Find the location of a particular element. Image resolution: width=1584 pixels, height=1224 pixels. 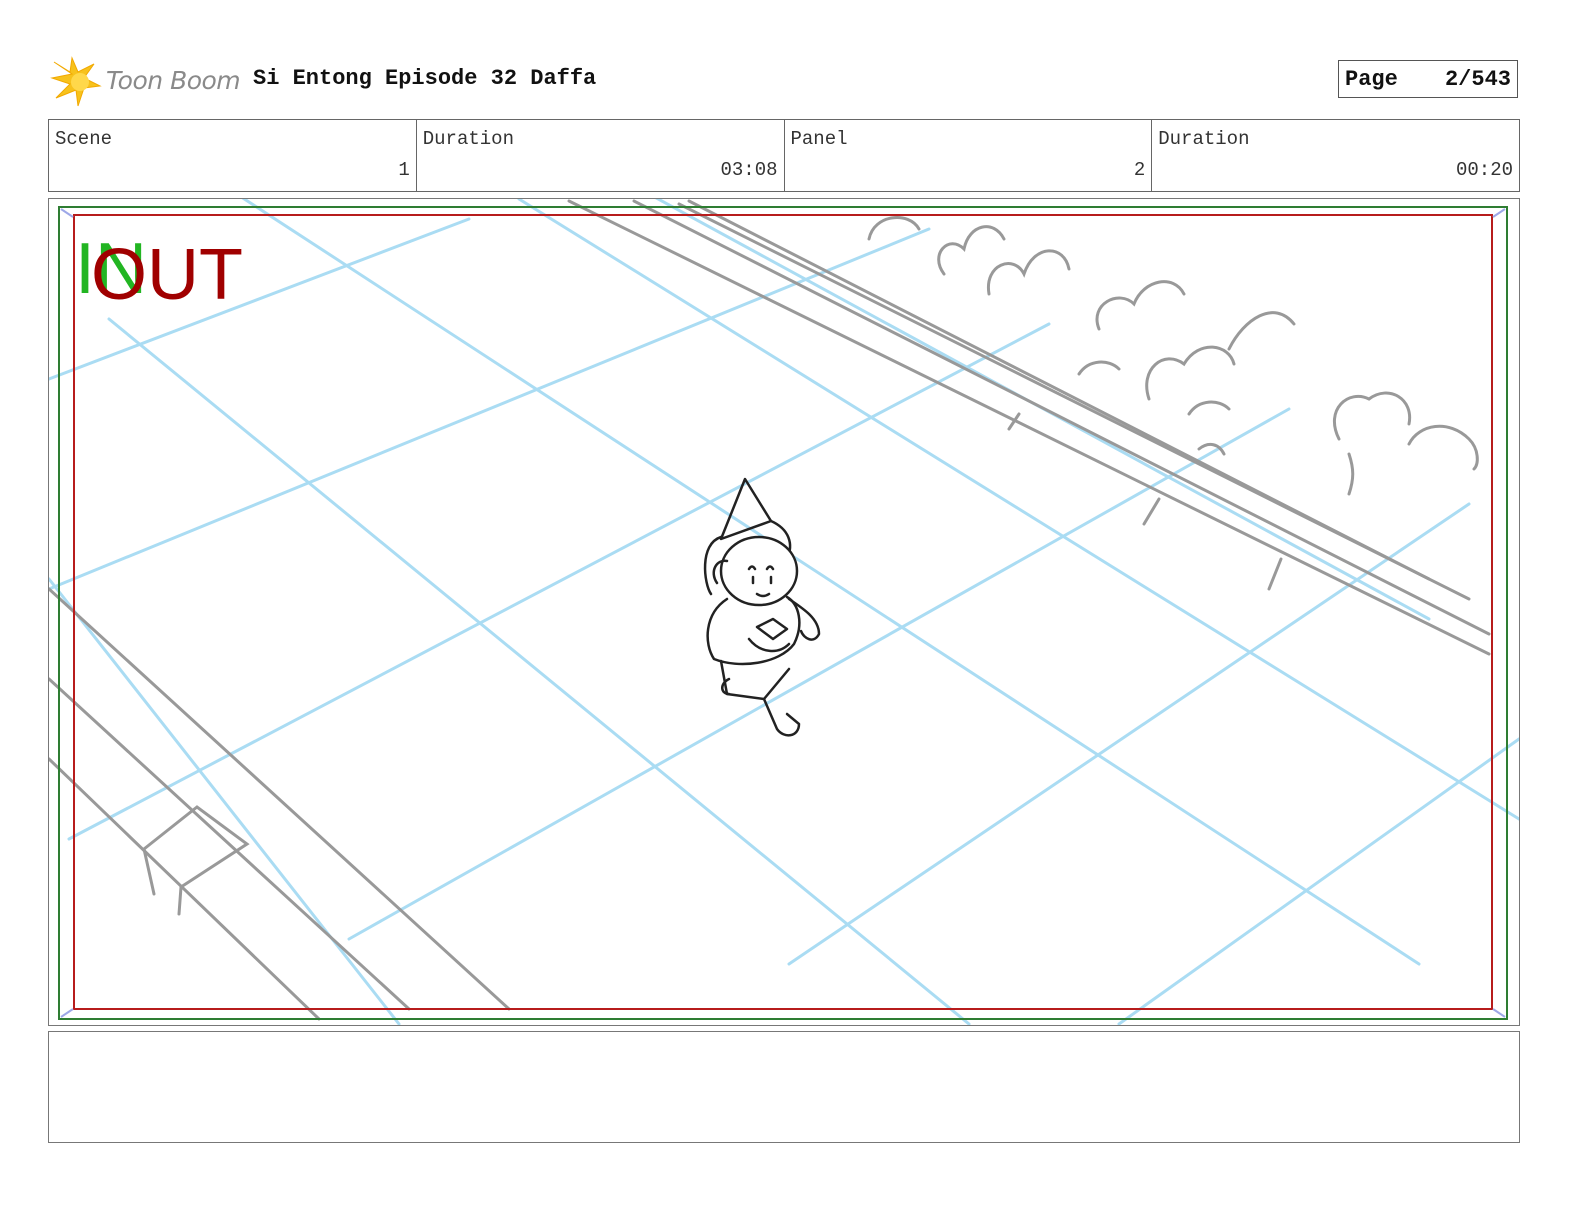

page-number: 2/543 is located at coordinates (1477, 79).